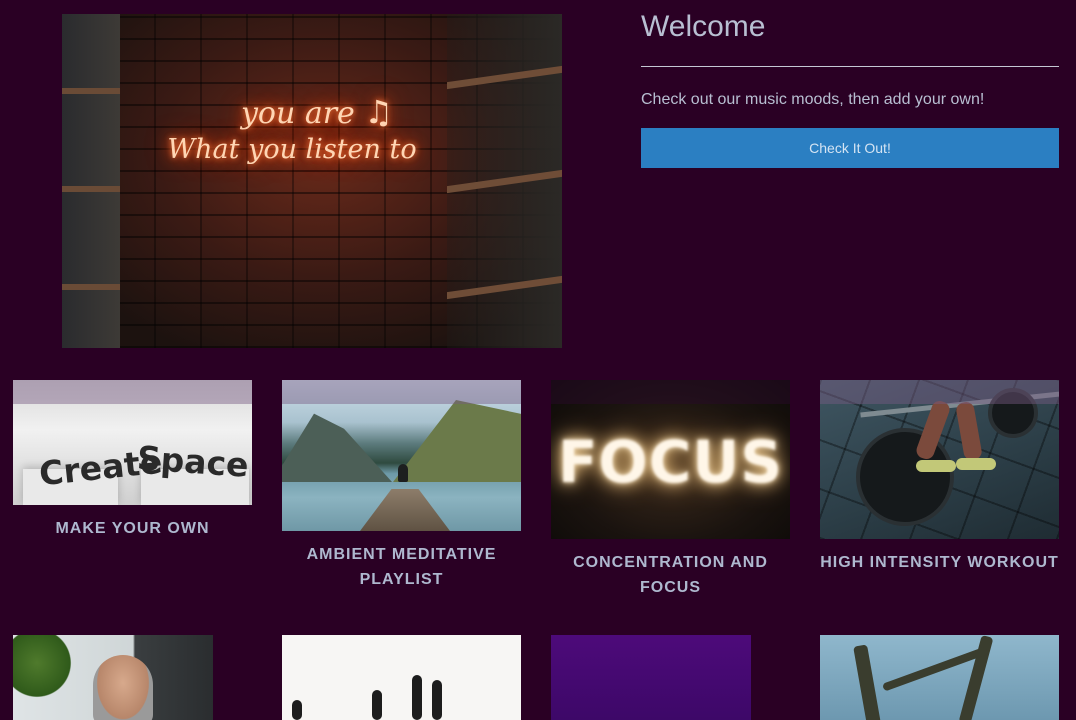 The width and height of the screenshot is (1076, 720). Describe the element at coordinates (703, 26) in the screenshot. I see `welcome-title: Welcome` at that location.